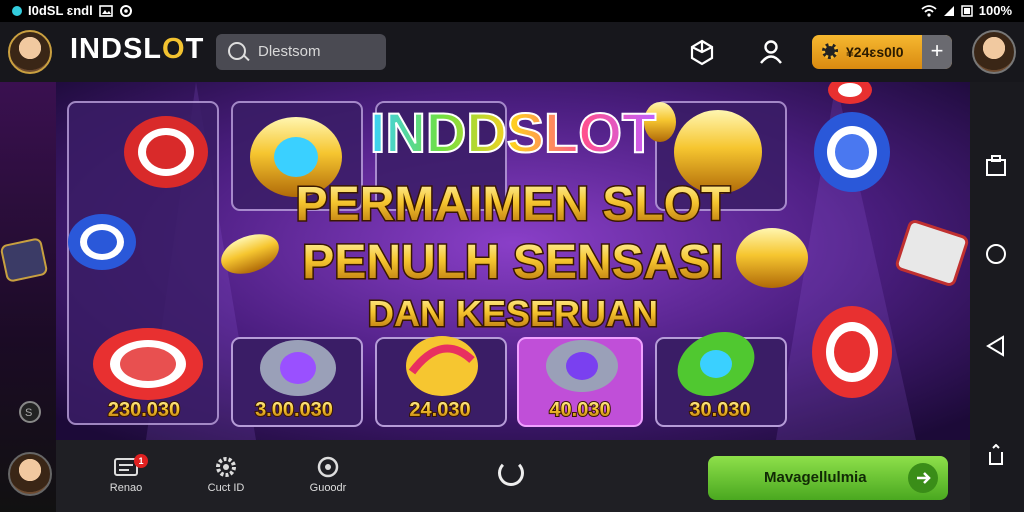 The height and width of the screenshot is (512, 1024). What do you see at coordinates (996, 254) in the screenshot?
I see `home-icon` at bounding box center [996, 254].